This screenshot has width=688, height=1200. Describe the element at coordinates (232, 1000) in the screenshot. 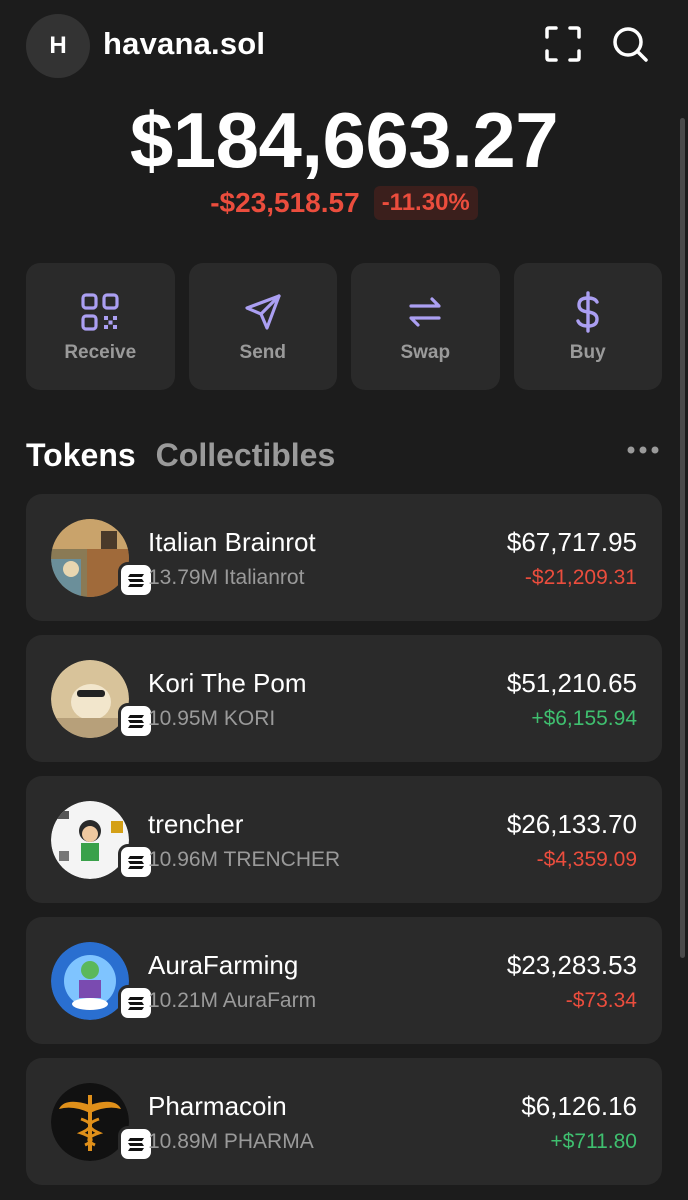

I see `token-amount: 10.21M AuraFarm` at that location.